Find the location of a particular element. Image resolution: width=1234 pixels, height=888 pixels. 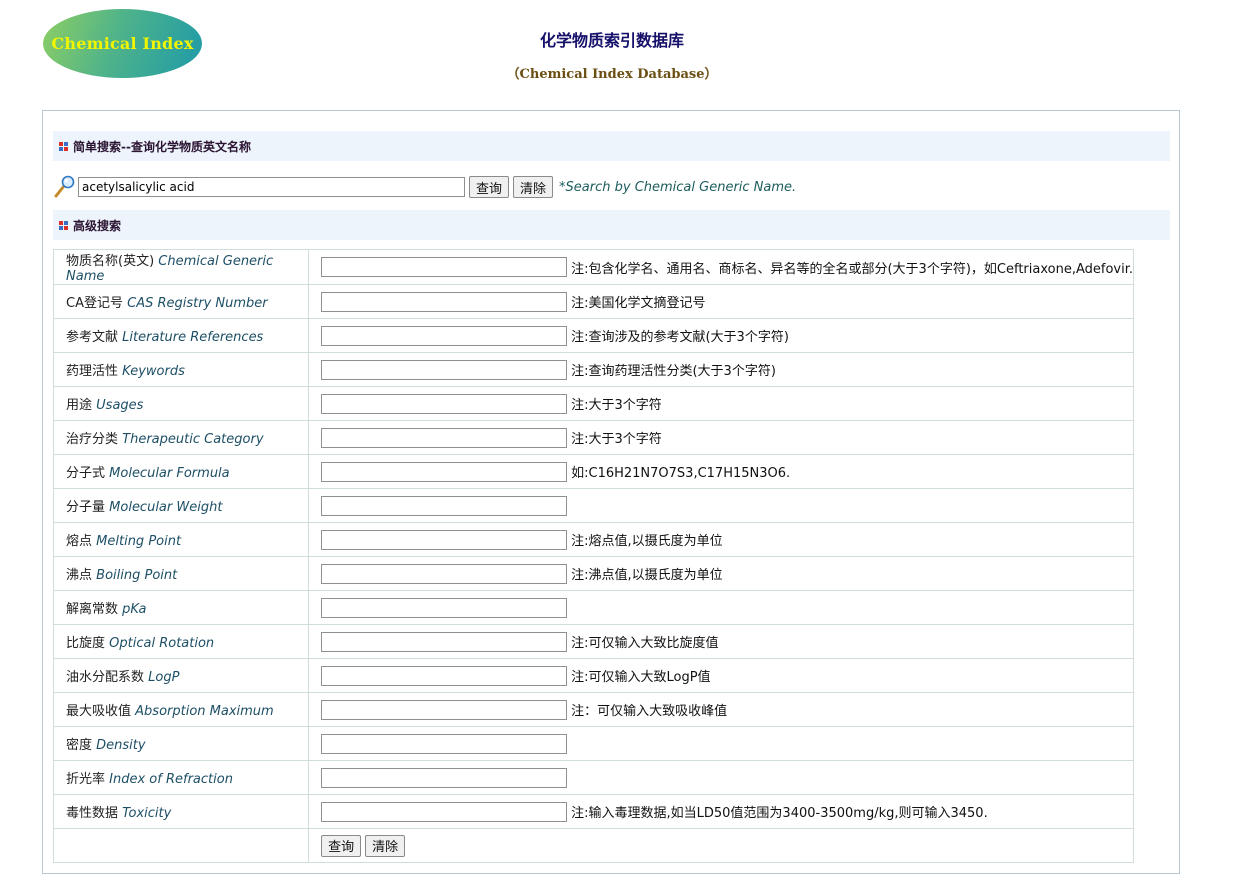

advanced-search-row: 分子量 Molecular Weight is located at coordinates (593, 505).